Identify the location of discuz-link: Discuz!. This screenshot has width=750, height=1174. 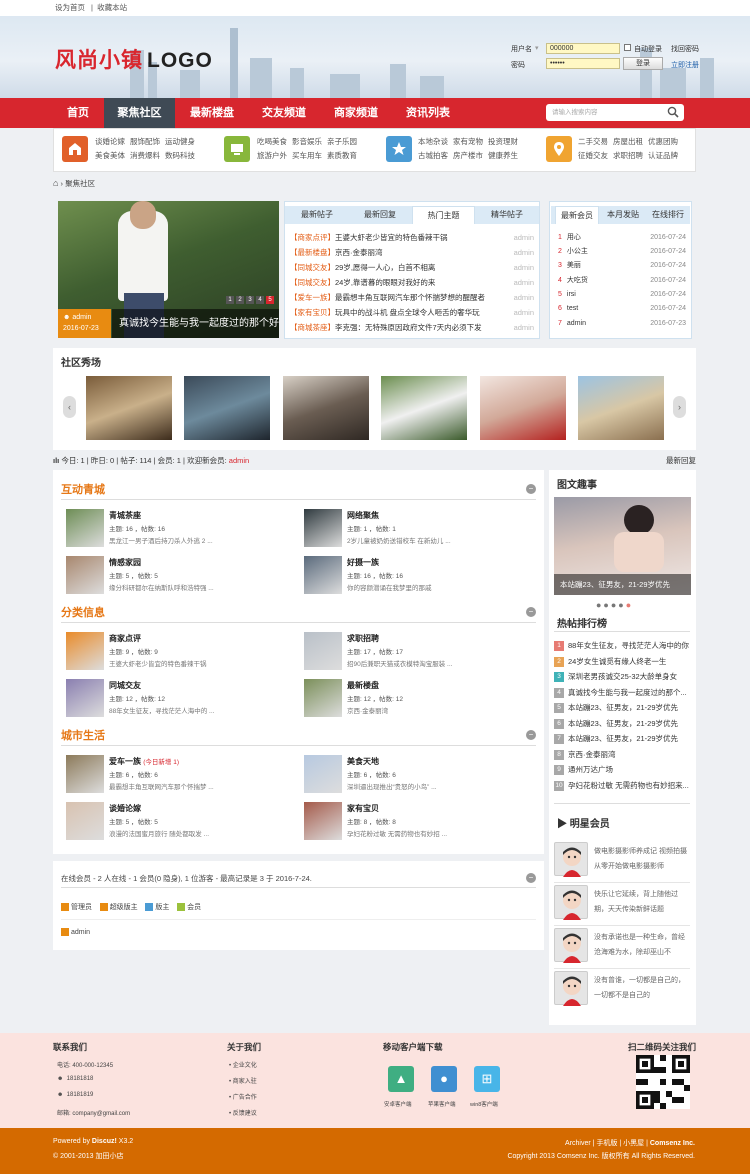
(104, 1141).